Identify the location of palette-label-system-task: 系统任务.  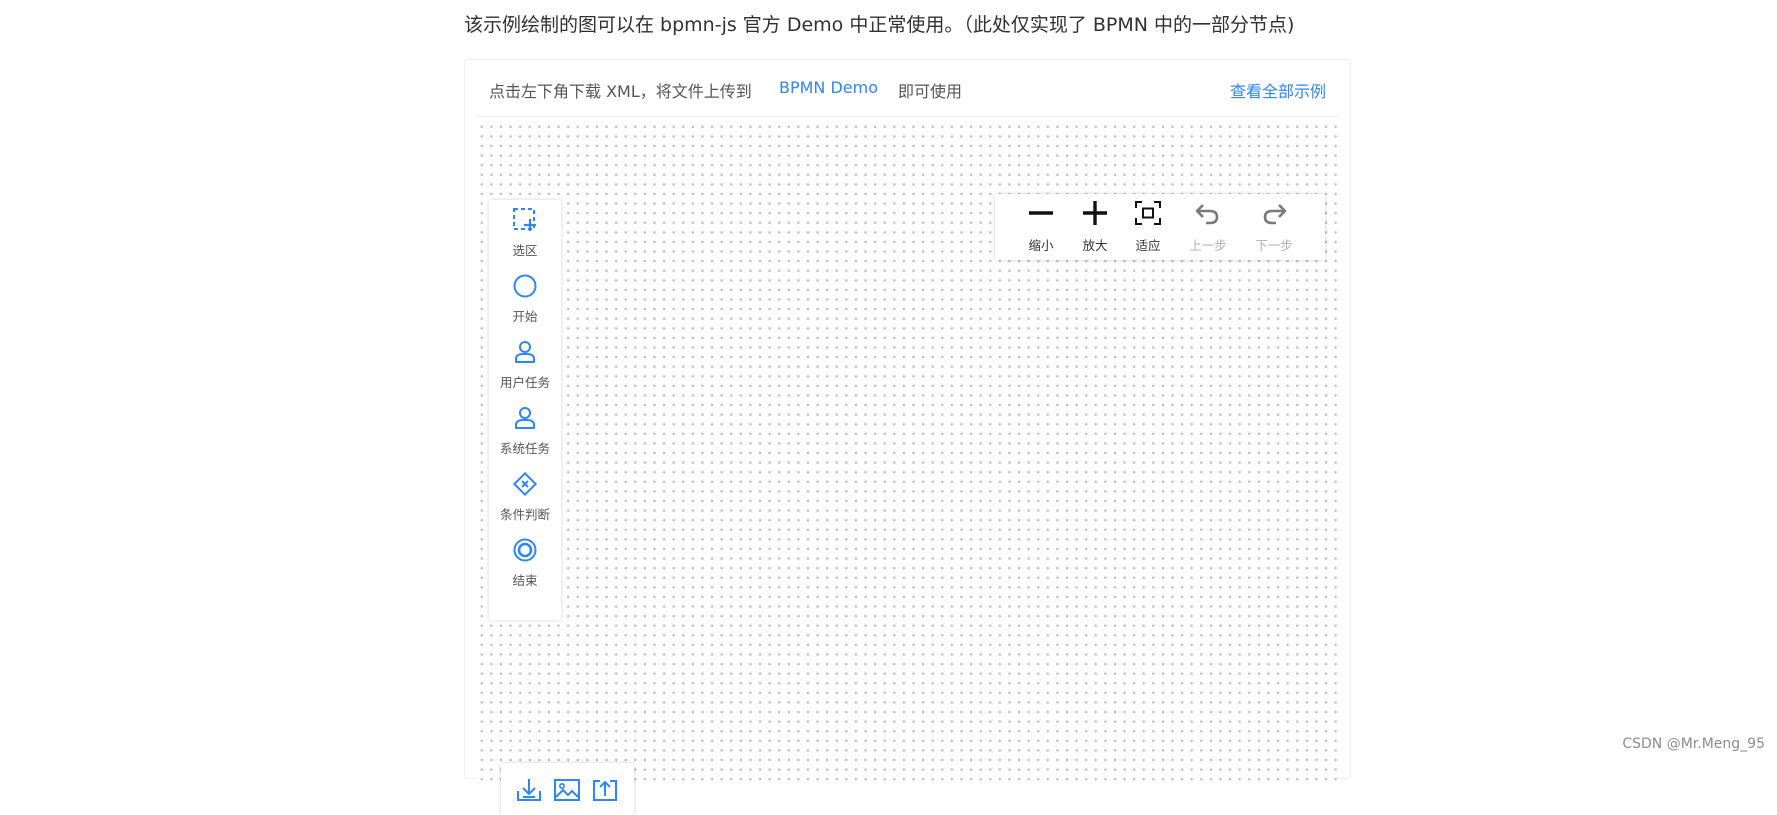
(525, 447).